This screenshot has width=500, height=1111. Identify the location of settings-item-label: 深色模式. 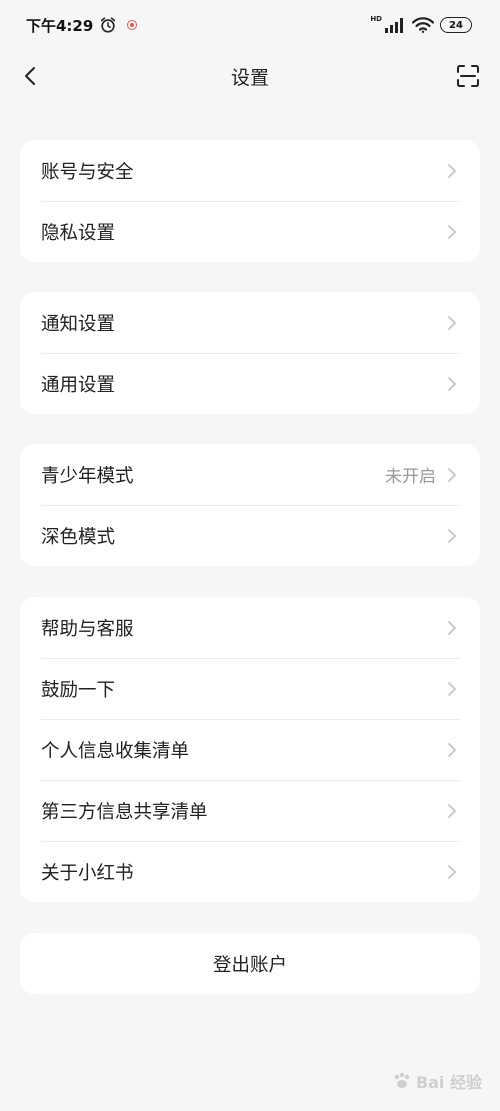
(78, 537).